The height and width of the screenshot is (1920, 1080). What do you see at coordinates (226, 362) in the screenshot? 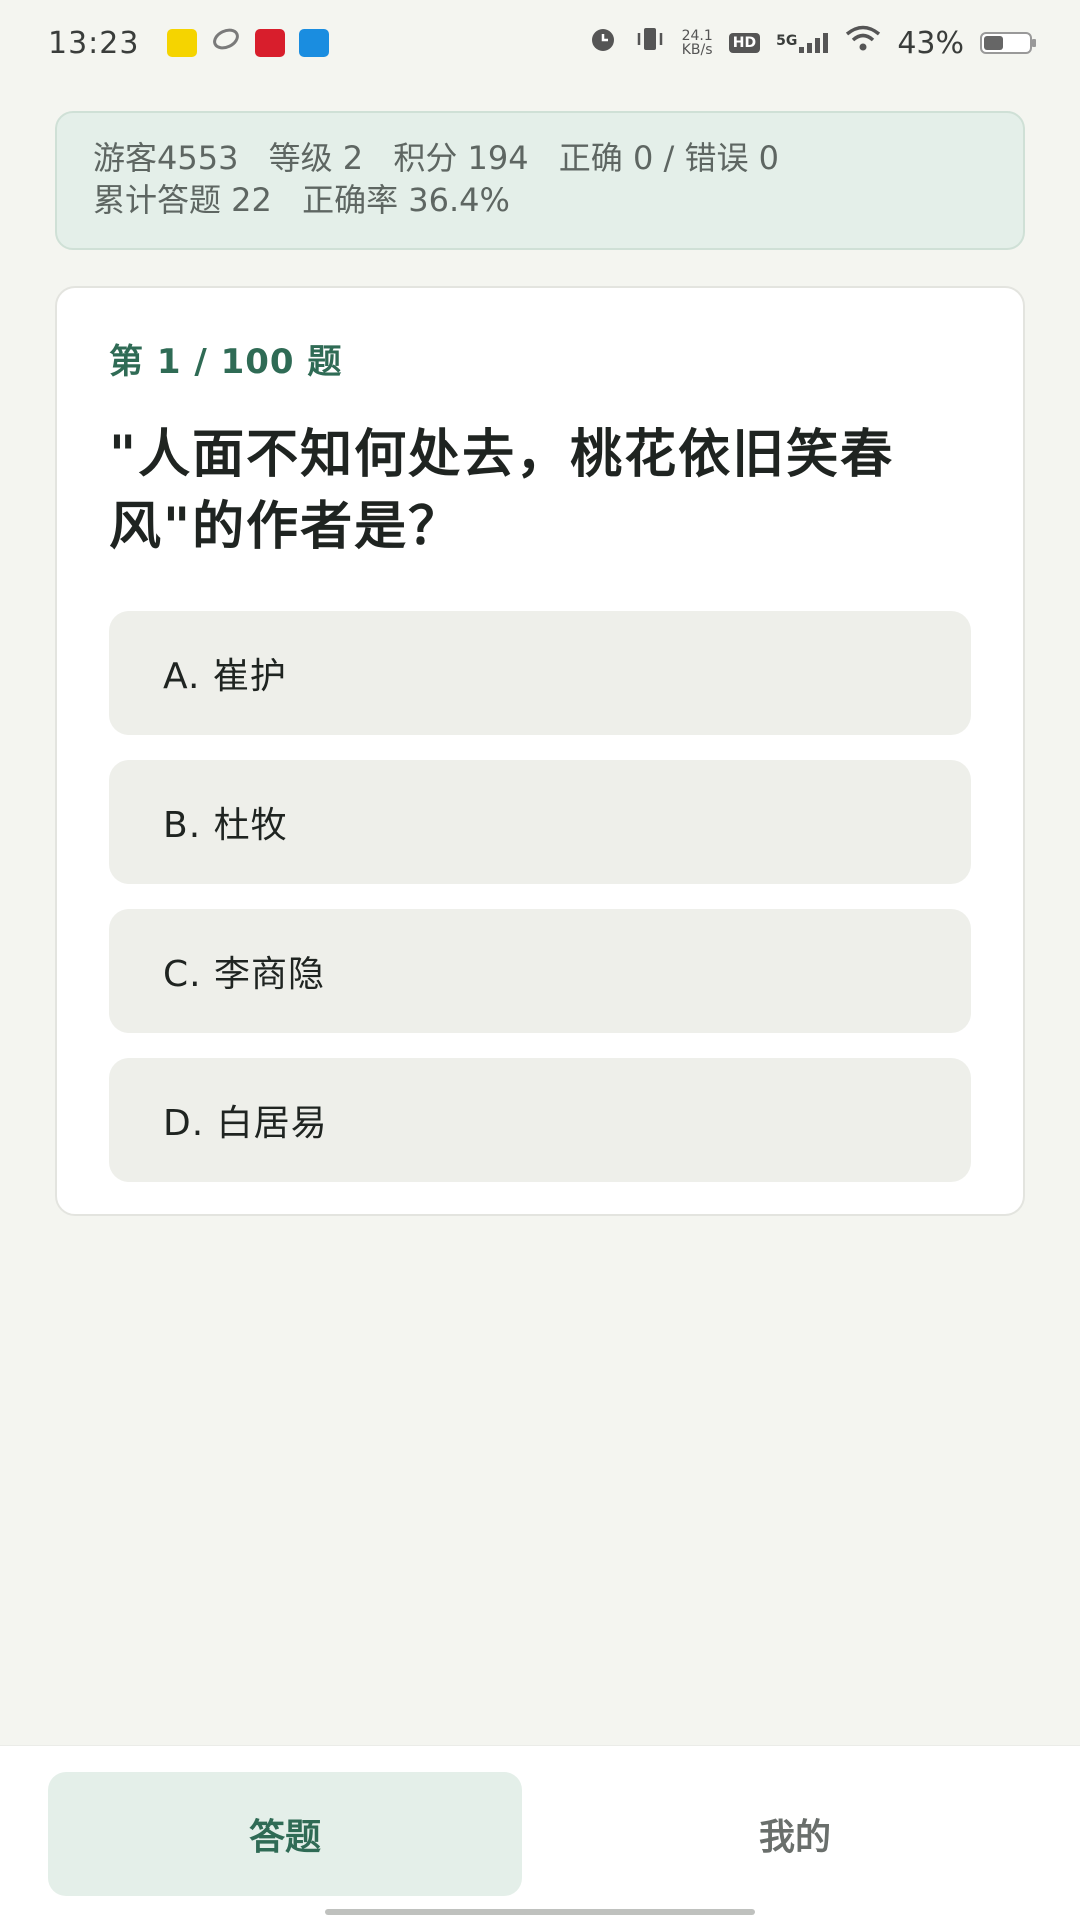
I see `question-progress: 第 1 / 100 题` at bounding box center [226, 362].